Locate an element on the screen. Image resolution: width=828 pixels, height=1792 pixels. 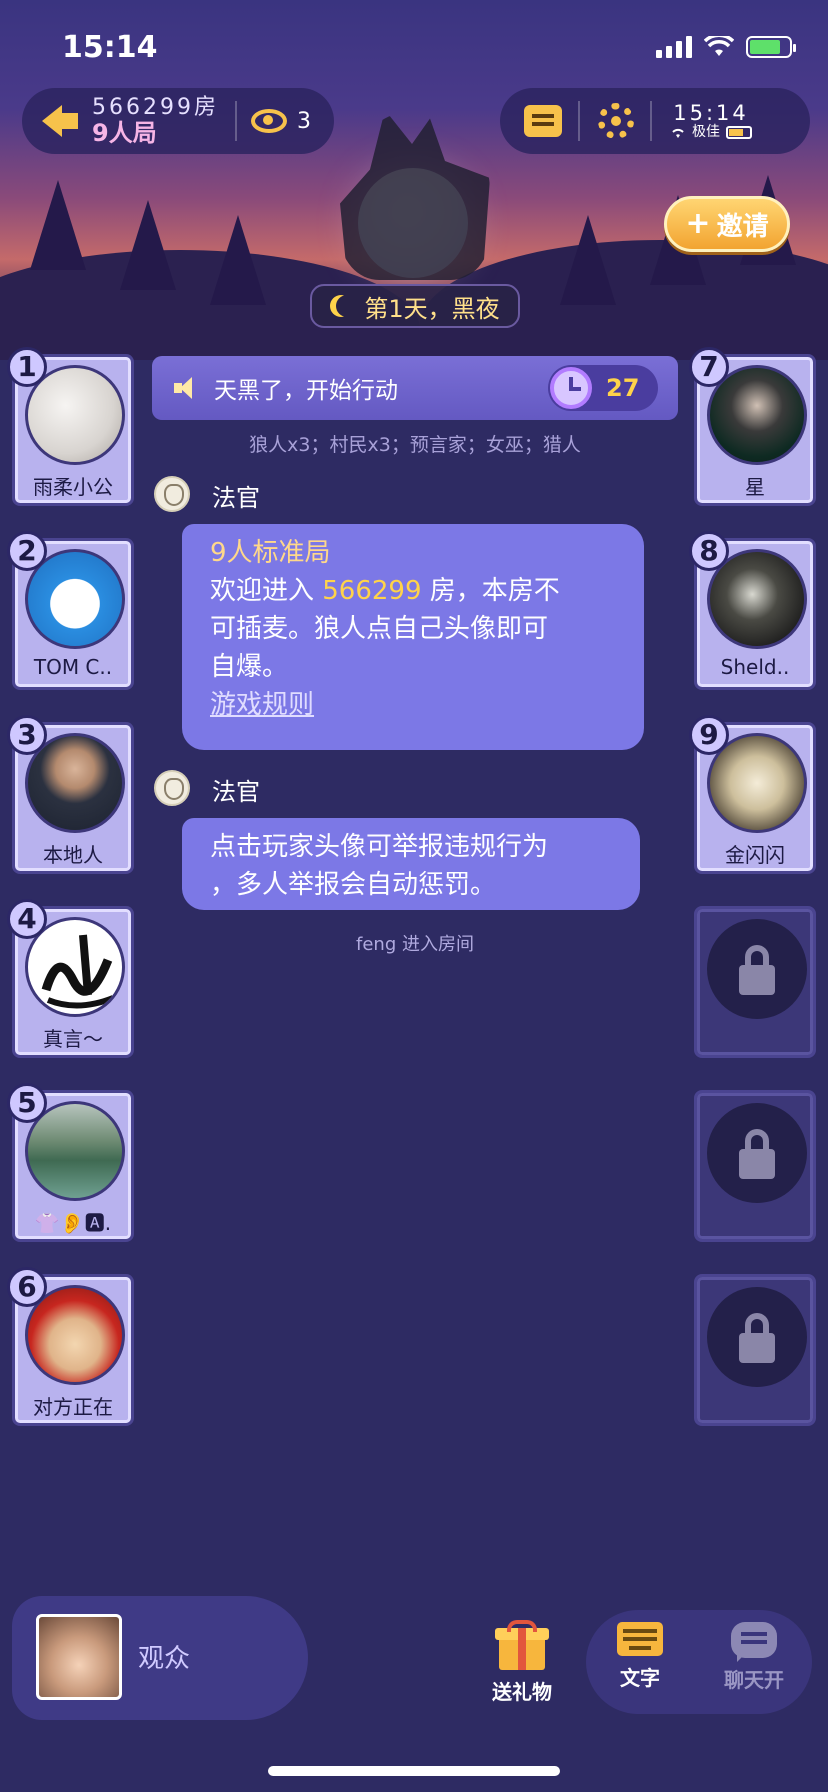
day-phase-text: 第1天，黑夜 is located at coordinates (432, 308).